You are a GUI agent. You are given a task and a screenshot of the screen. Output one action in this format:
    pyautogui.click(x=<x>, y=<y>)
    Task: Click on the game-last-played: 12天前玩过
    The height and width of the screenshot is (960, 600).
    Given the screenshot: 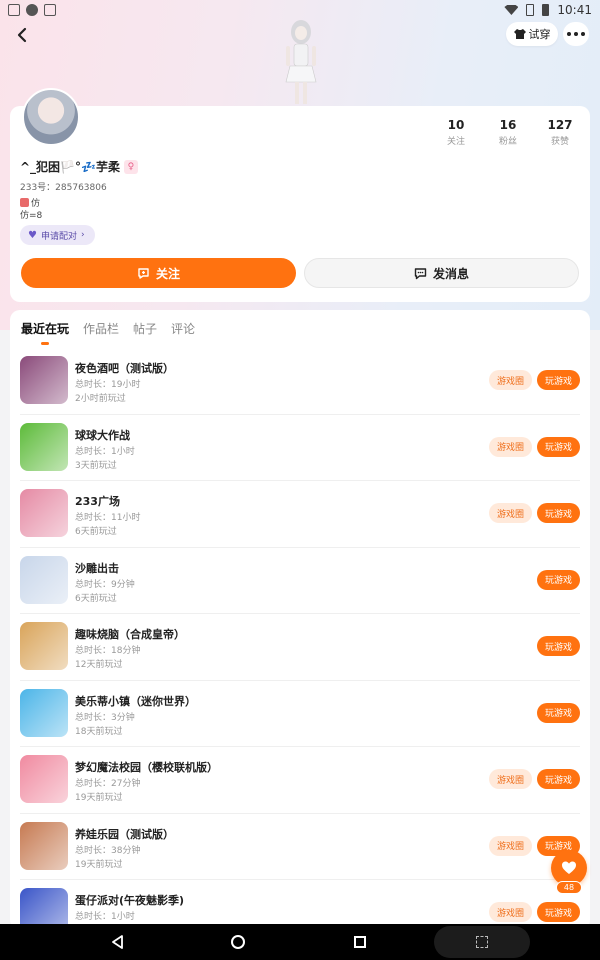 What is the action you would take?
    pyautogui.click(x=99, y=665)
    